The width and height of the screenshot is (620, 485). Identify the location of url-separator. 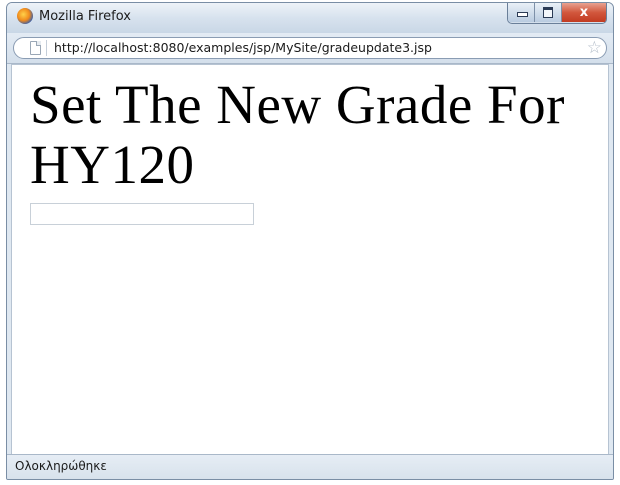
(46, 48).